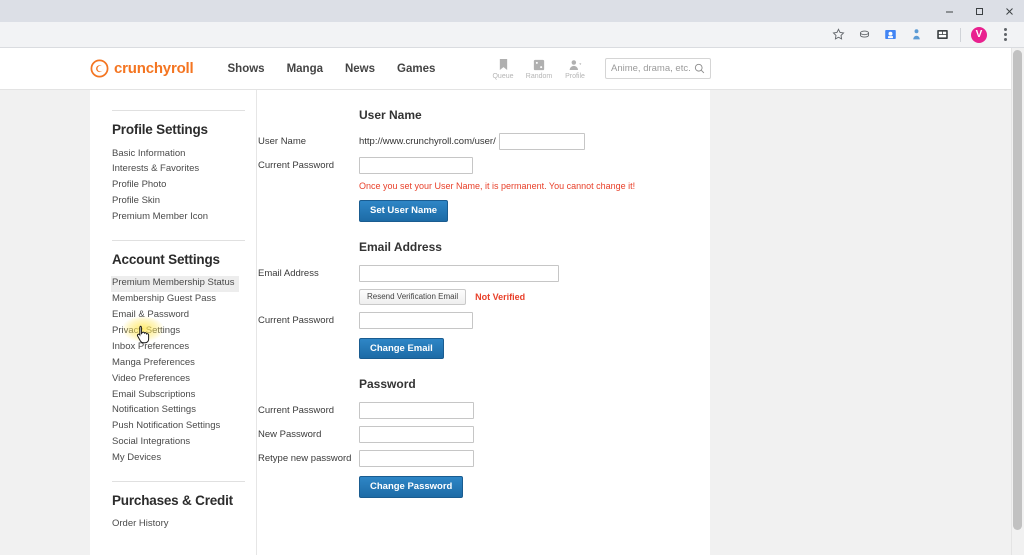 Image resolution: width=1024 pixels, height=555 pixels. Describe the element at coordinates (99, 68) in the screenshot. I see `crunchyroll-swirl-icon` at that location.